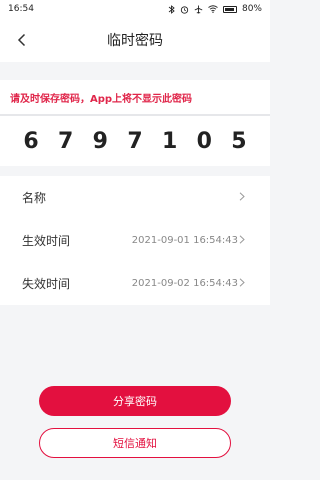 The width and height of the screenshot is (320, 480). What do you see at coordinates (135, 9) in the screenshot?
I see `status-bar: 16:54 80%` at bounding box center [135, 9].